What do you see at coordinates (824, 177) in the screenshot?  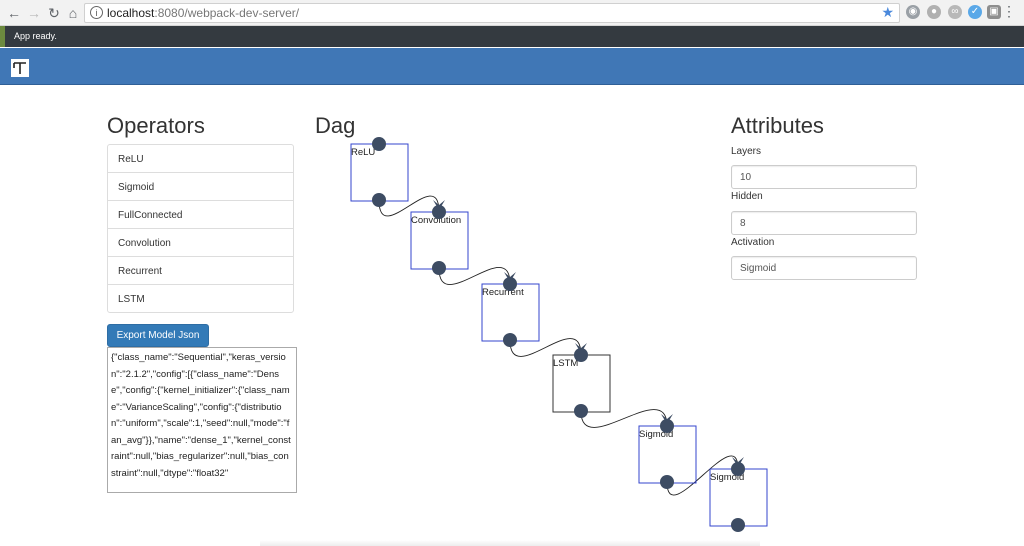 I see `layers-input` at bounding box center [824, 177].